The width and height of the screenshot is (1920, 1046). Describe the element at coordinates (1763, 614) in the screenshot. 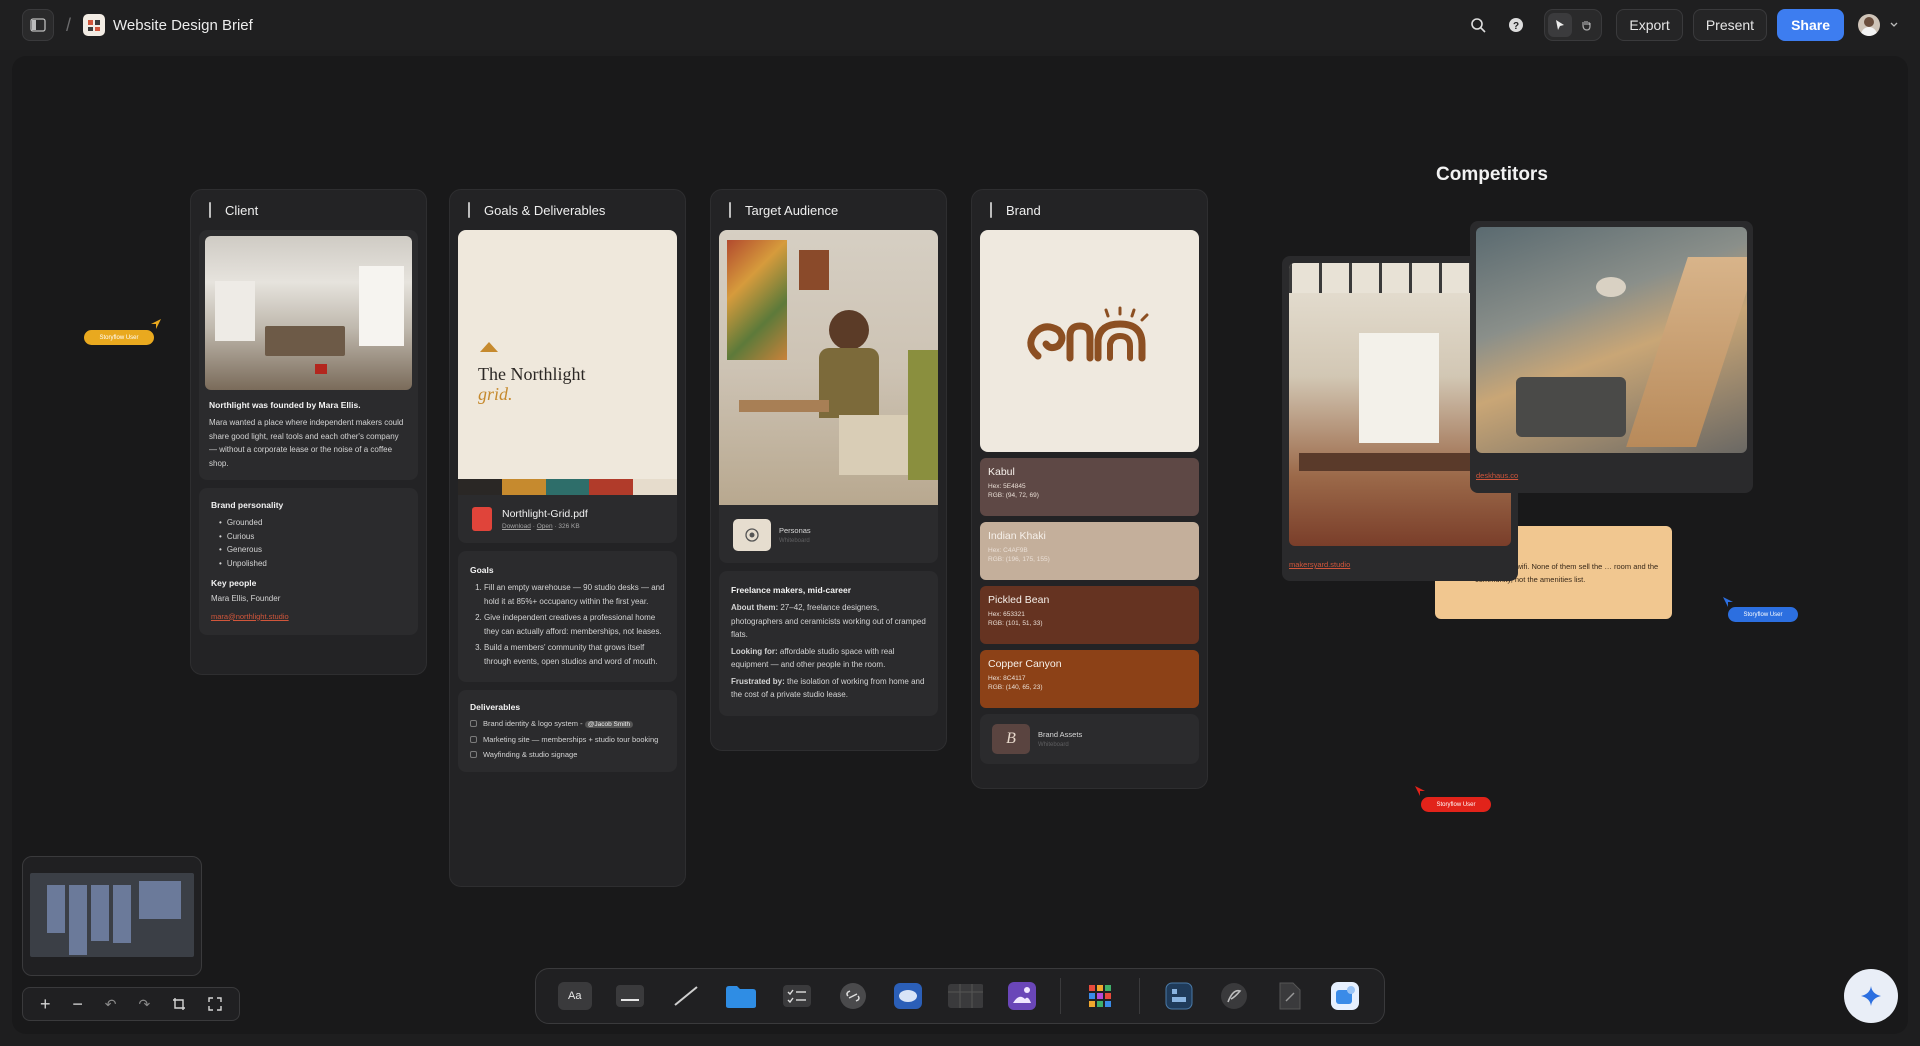

I see `collaborator-cursor-label: Storyflow User` at that location.